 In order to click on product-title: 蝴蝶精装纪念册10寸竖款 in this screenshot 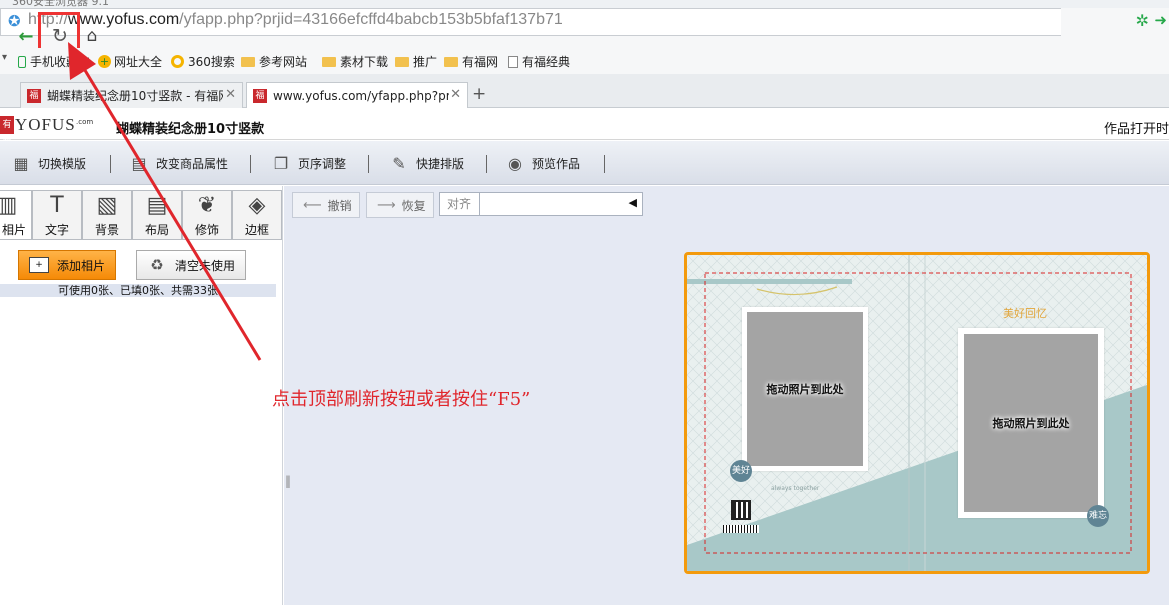, I will do `click(190, 129)`.